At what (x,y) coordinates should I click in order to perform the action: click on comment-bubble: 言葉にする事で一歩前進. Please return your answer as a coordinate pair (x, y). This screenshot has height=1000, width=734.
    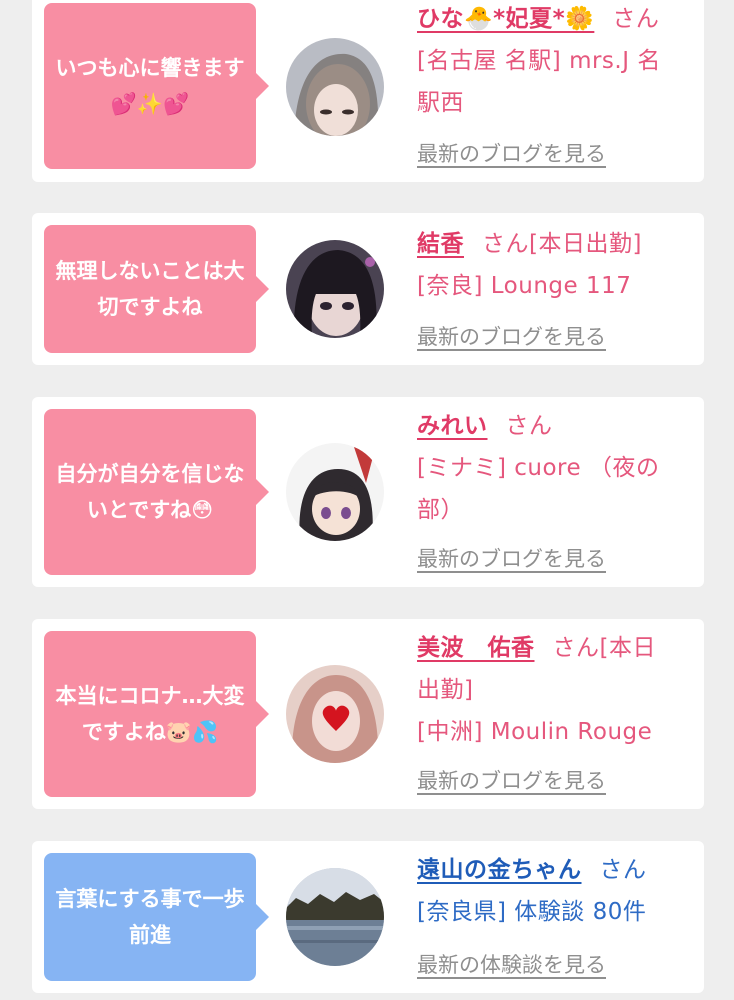
    Looking at the image, I should click on (156, 917).